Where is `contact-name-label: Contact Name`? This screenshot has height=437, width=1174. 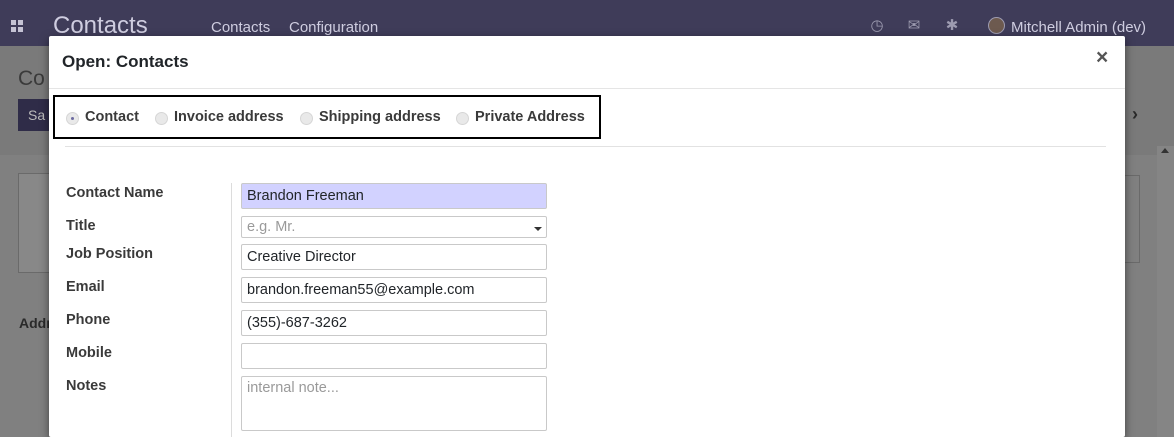 contact-name-label: Contact Name is located at coordinates (115, 193).